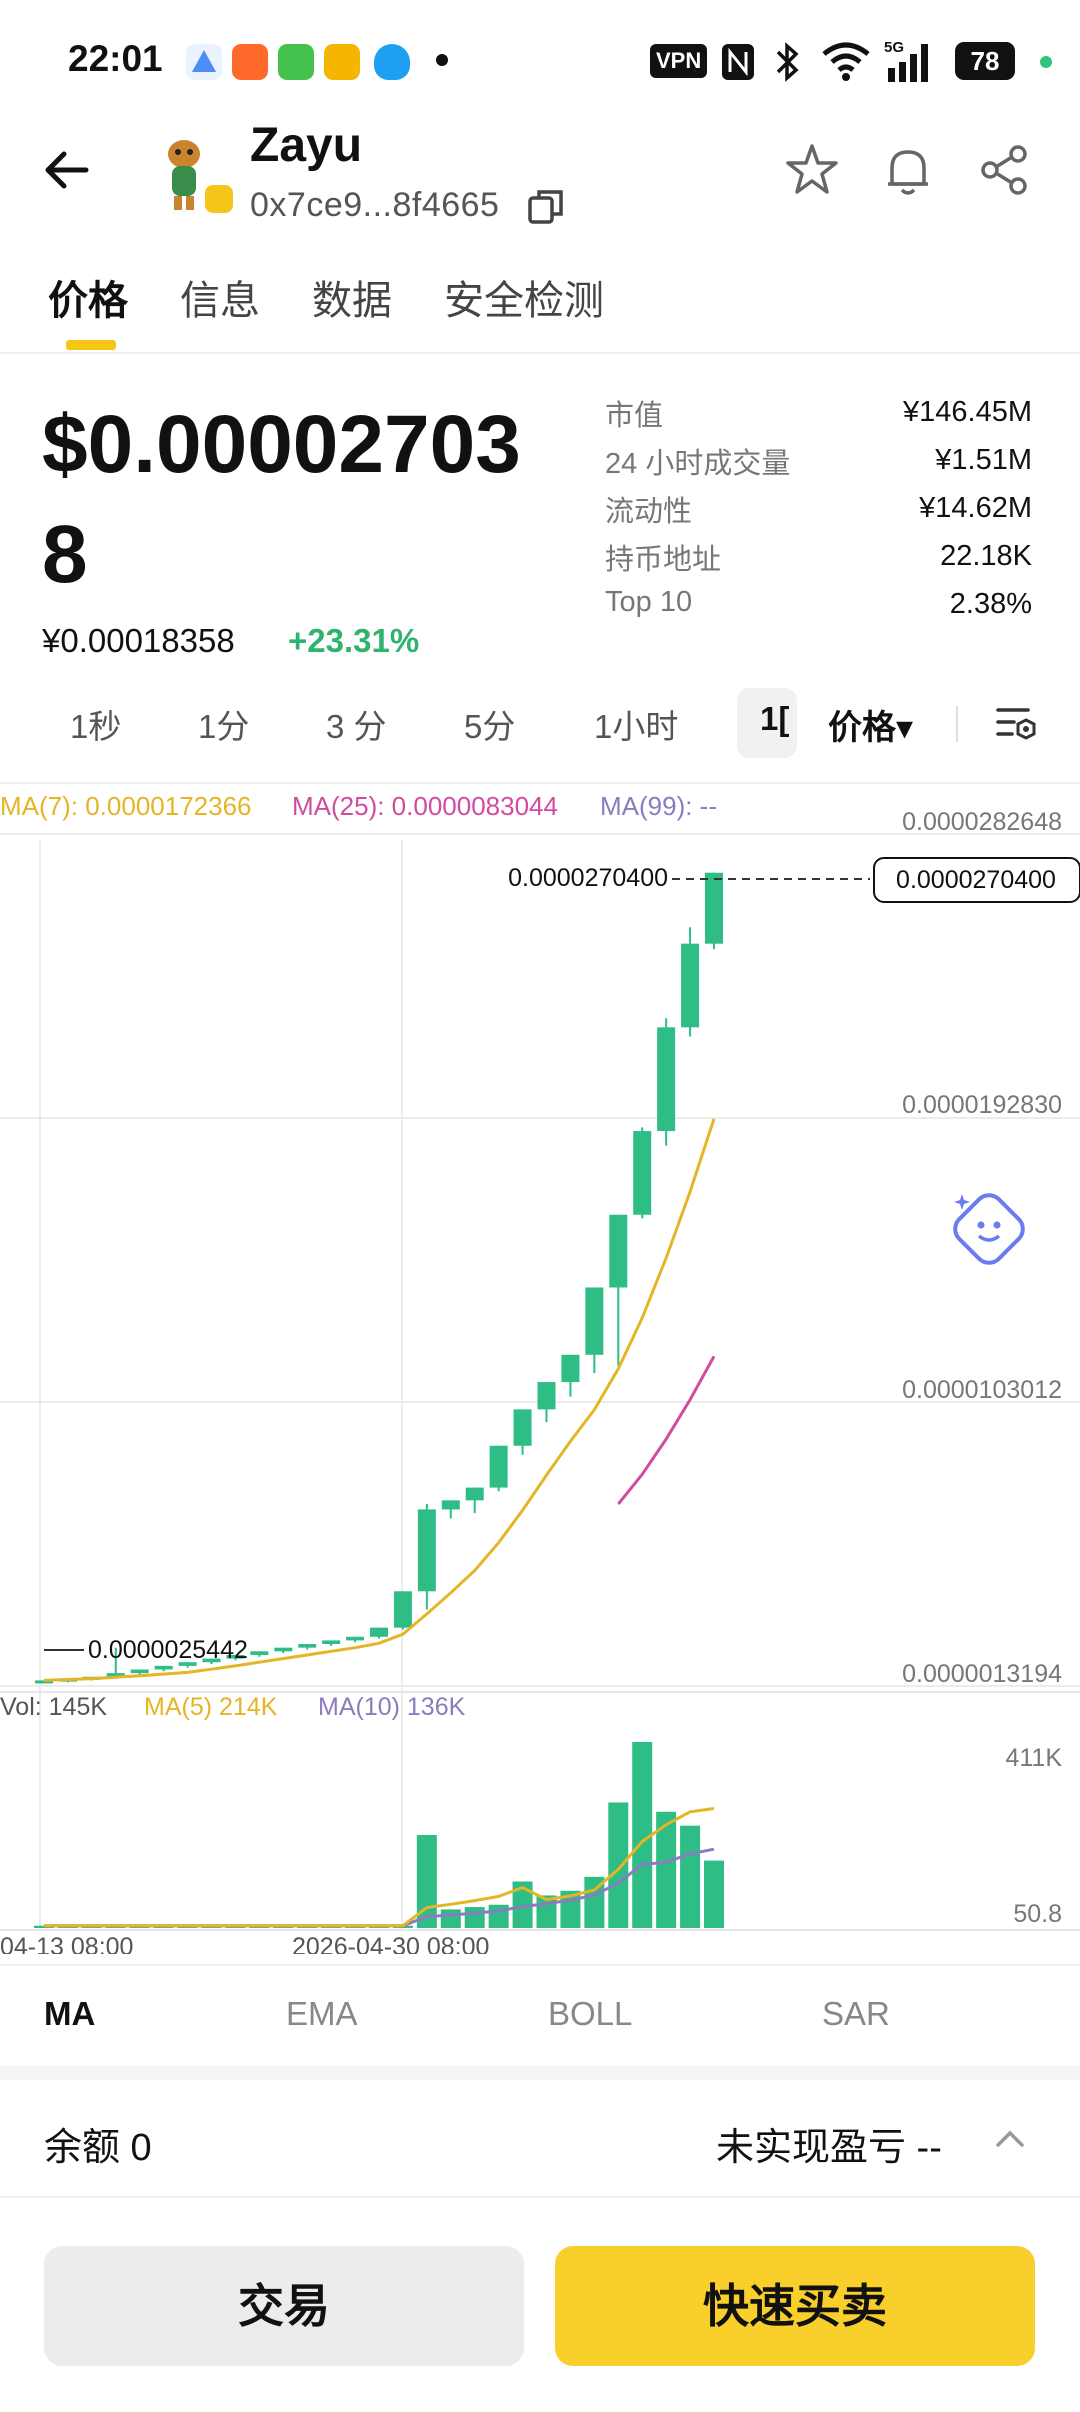 This screenshot has width=1080, height=2412. What do you see at coordinates (375, 205) in the screenshot?
I see `token-address: 0x7ce9...8f4665` at bounding box center [375, 205].